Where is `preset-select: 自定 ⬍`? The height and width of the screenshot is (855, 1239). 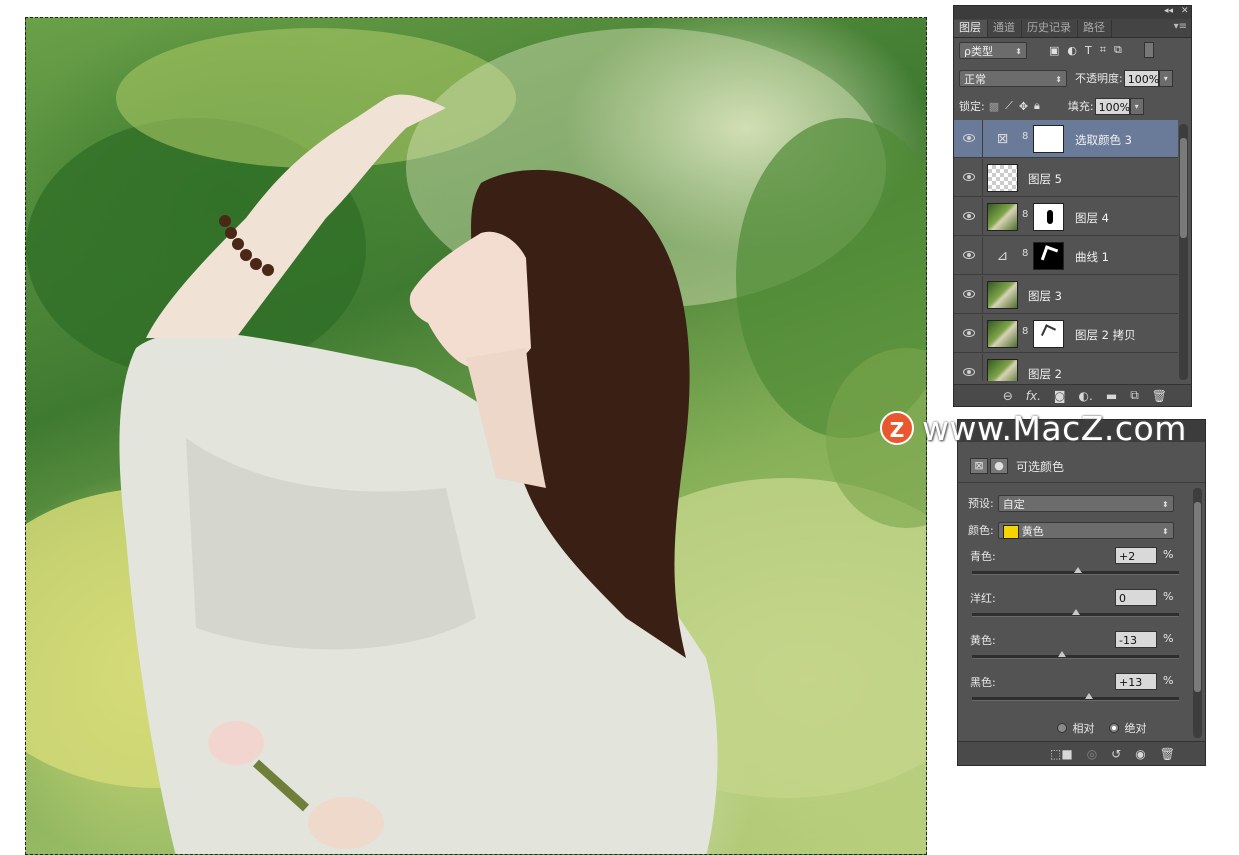 preset-select: 自定 ⬍ is located at coordinates (1085, 503).